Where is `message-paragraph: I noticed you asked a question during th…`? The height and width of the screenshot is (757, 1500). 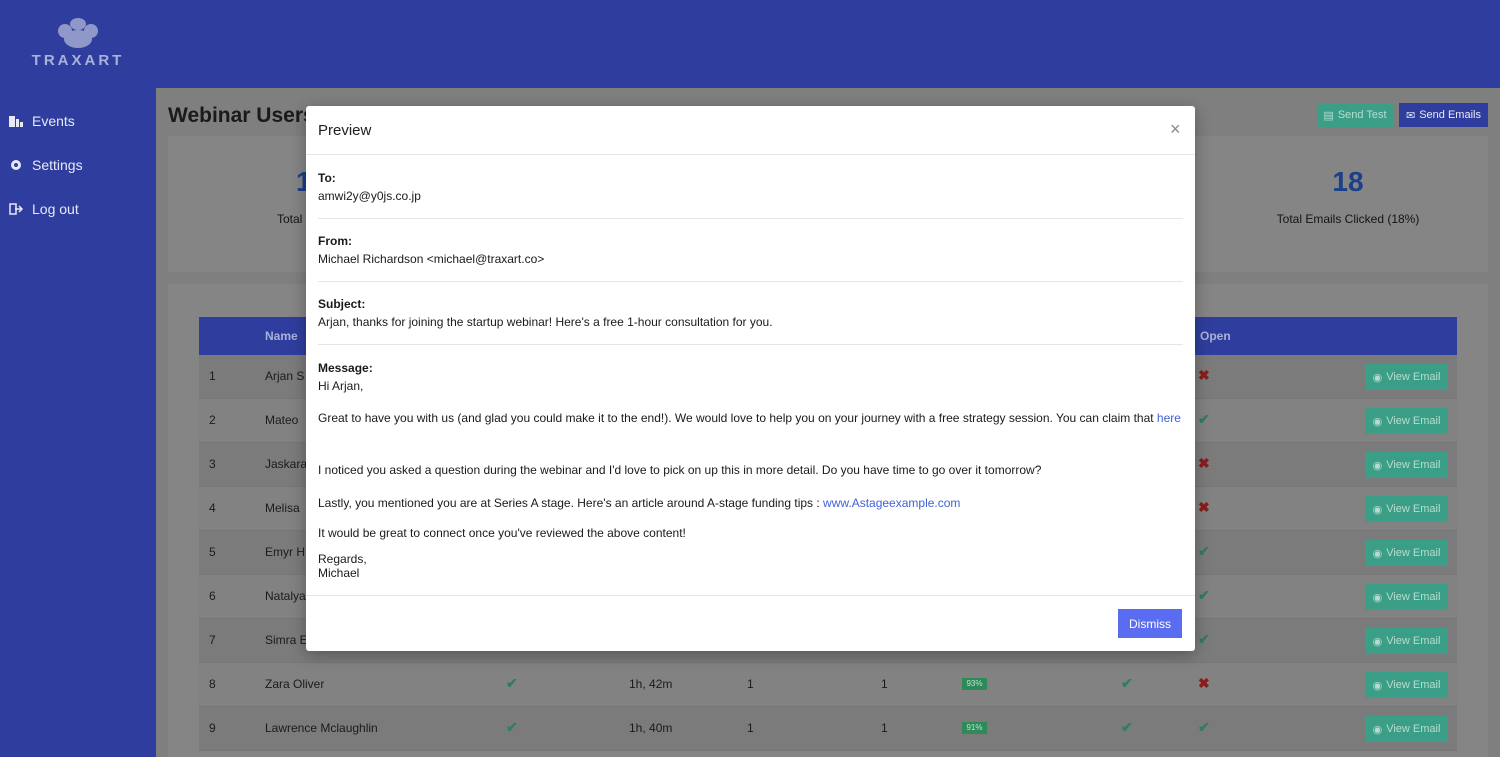
message-paragraph: I noticed you asked a question during th… is located at coordinates (680, 470).